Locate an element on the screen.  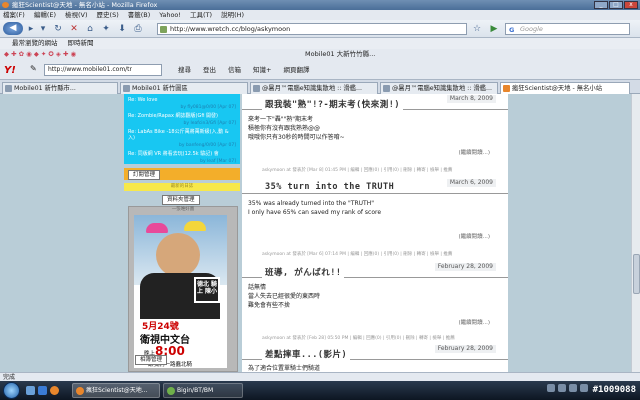
quicklaunch-firefox-icon is located at coordinates (54, 390).